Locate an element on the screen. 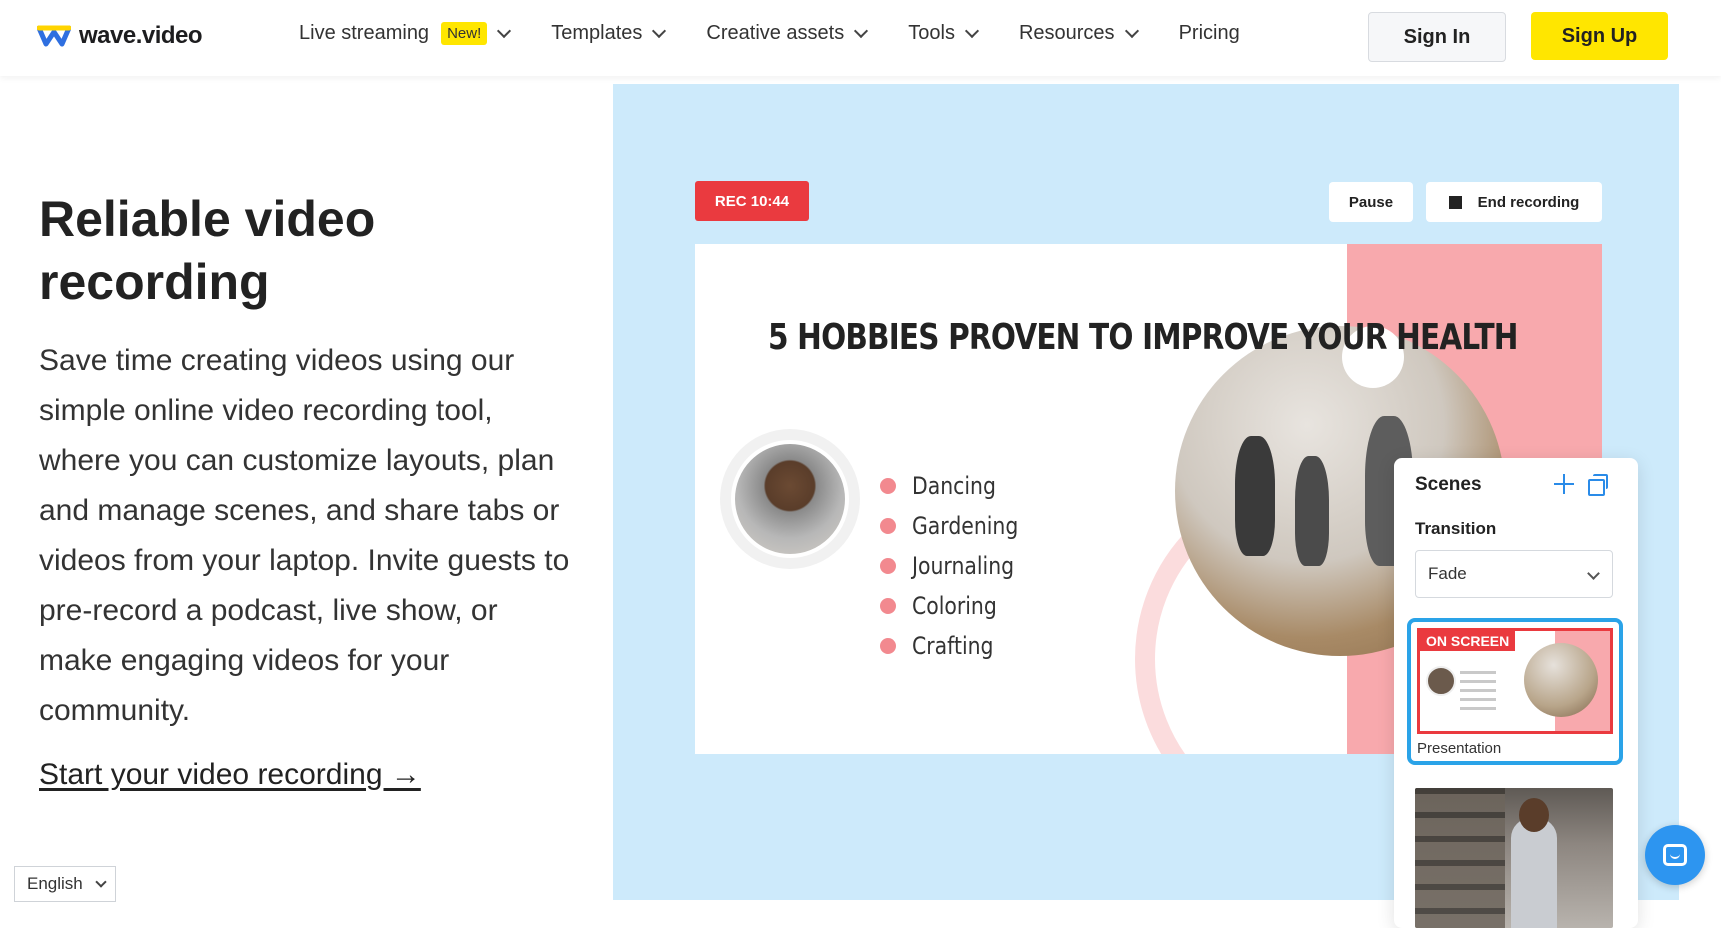 This screenshot has width=1721, height=928. host-avatar-frame is located at coordinates (790, 499).